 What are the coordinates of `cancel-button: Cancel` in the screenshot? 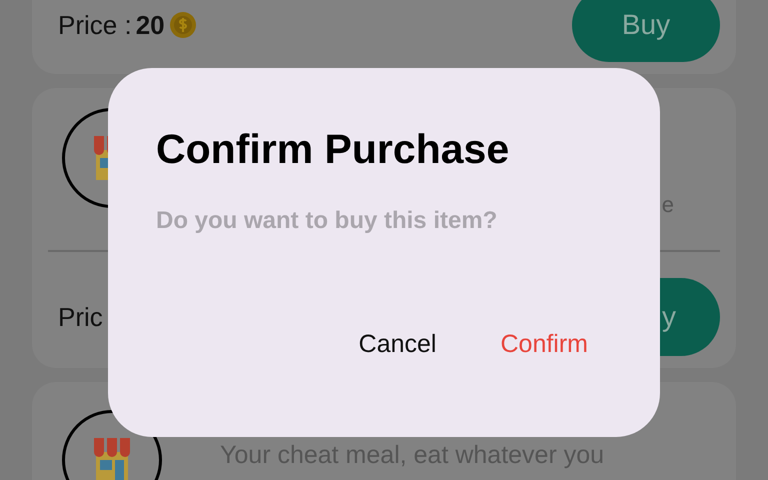 It's located at (397, 344).